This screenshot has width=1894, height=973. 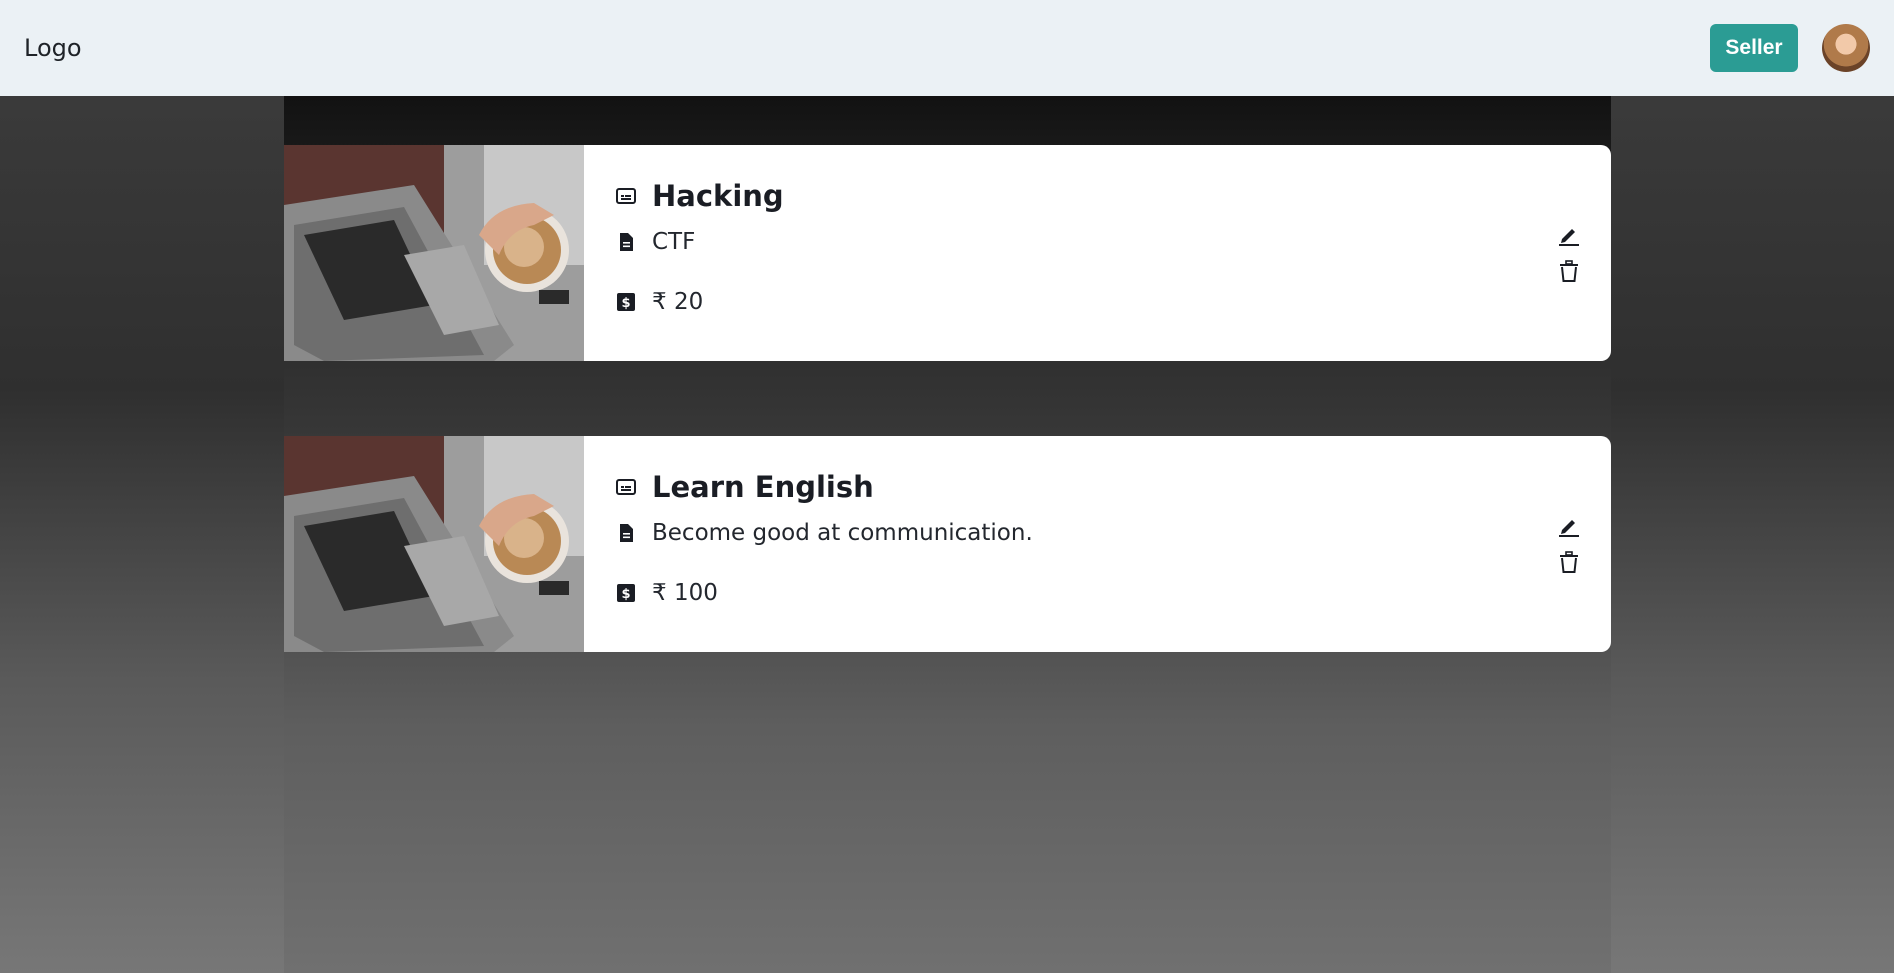 I want to click on logo: Logo, so click(x=53, y=48).